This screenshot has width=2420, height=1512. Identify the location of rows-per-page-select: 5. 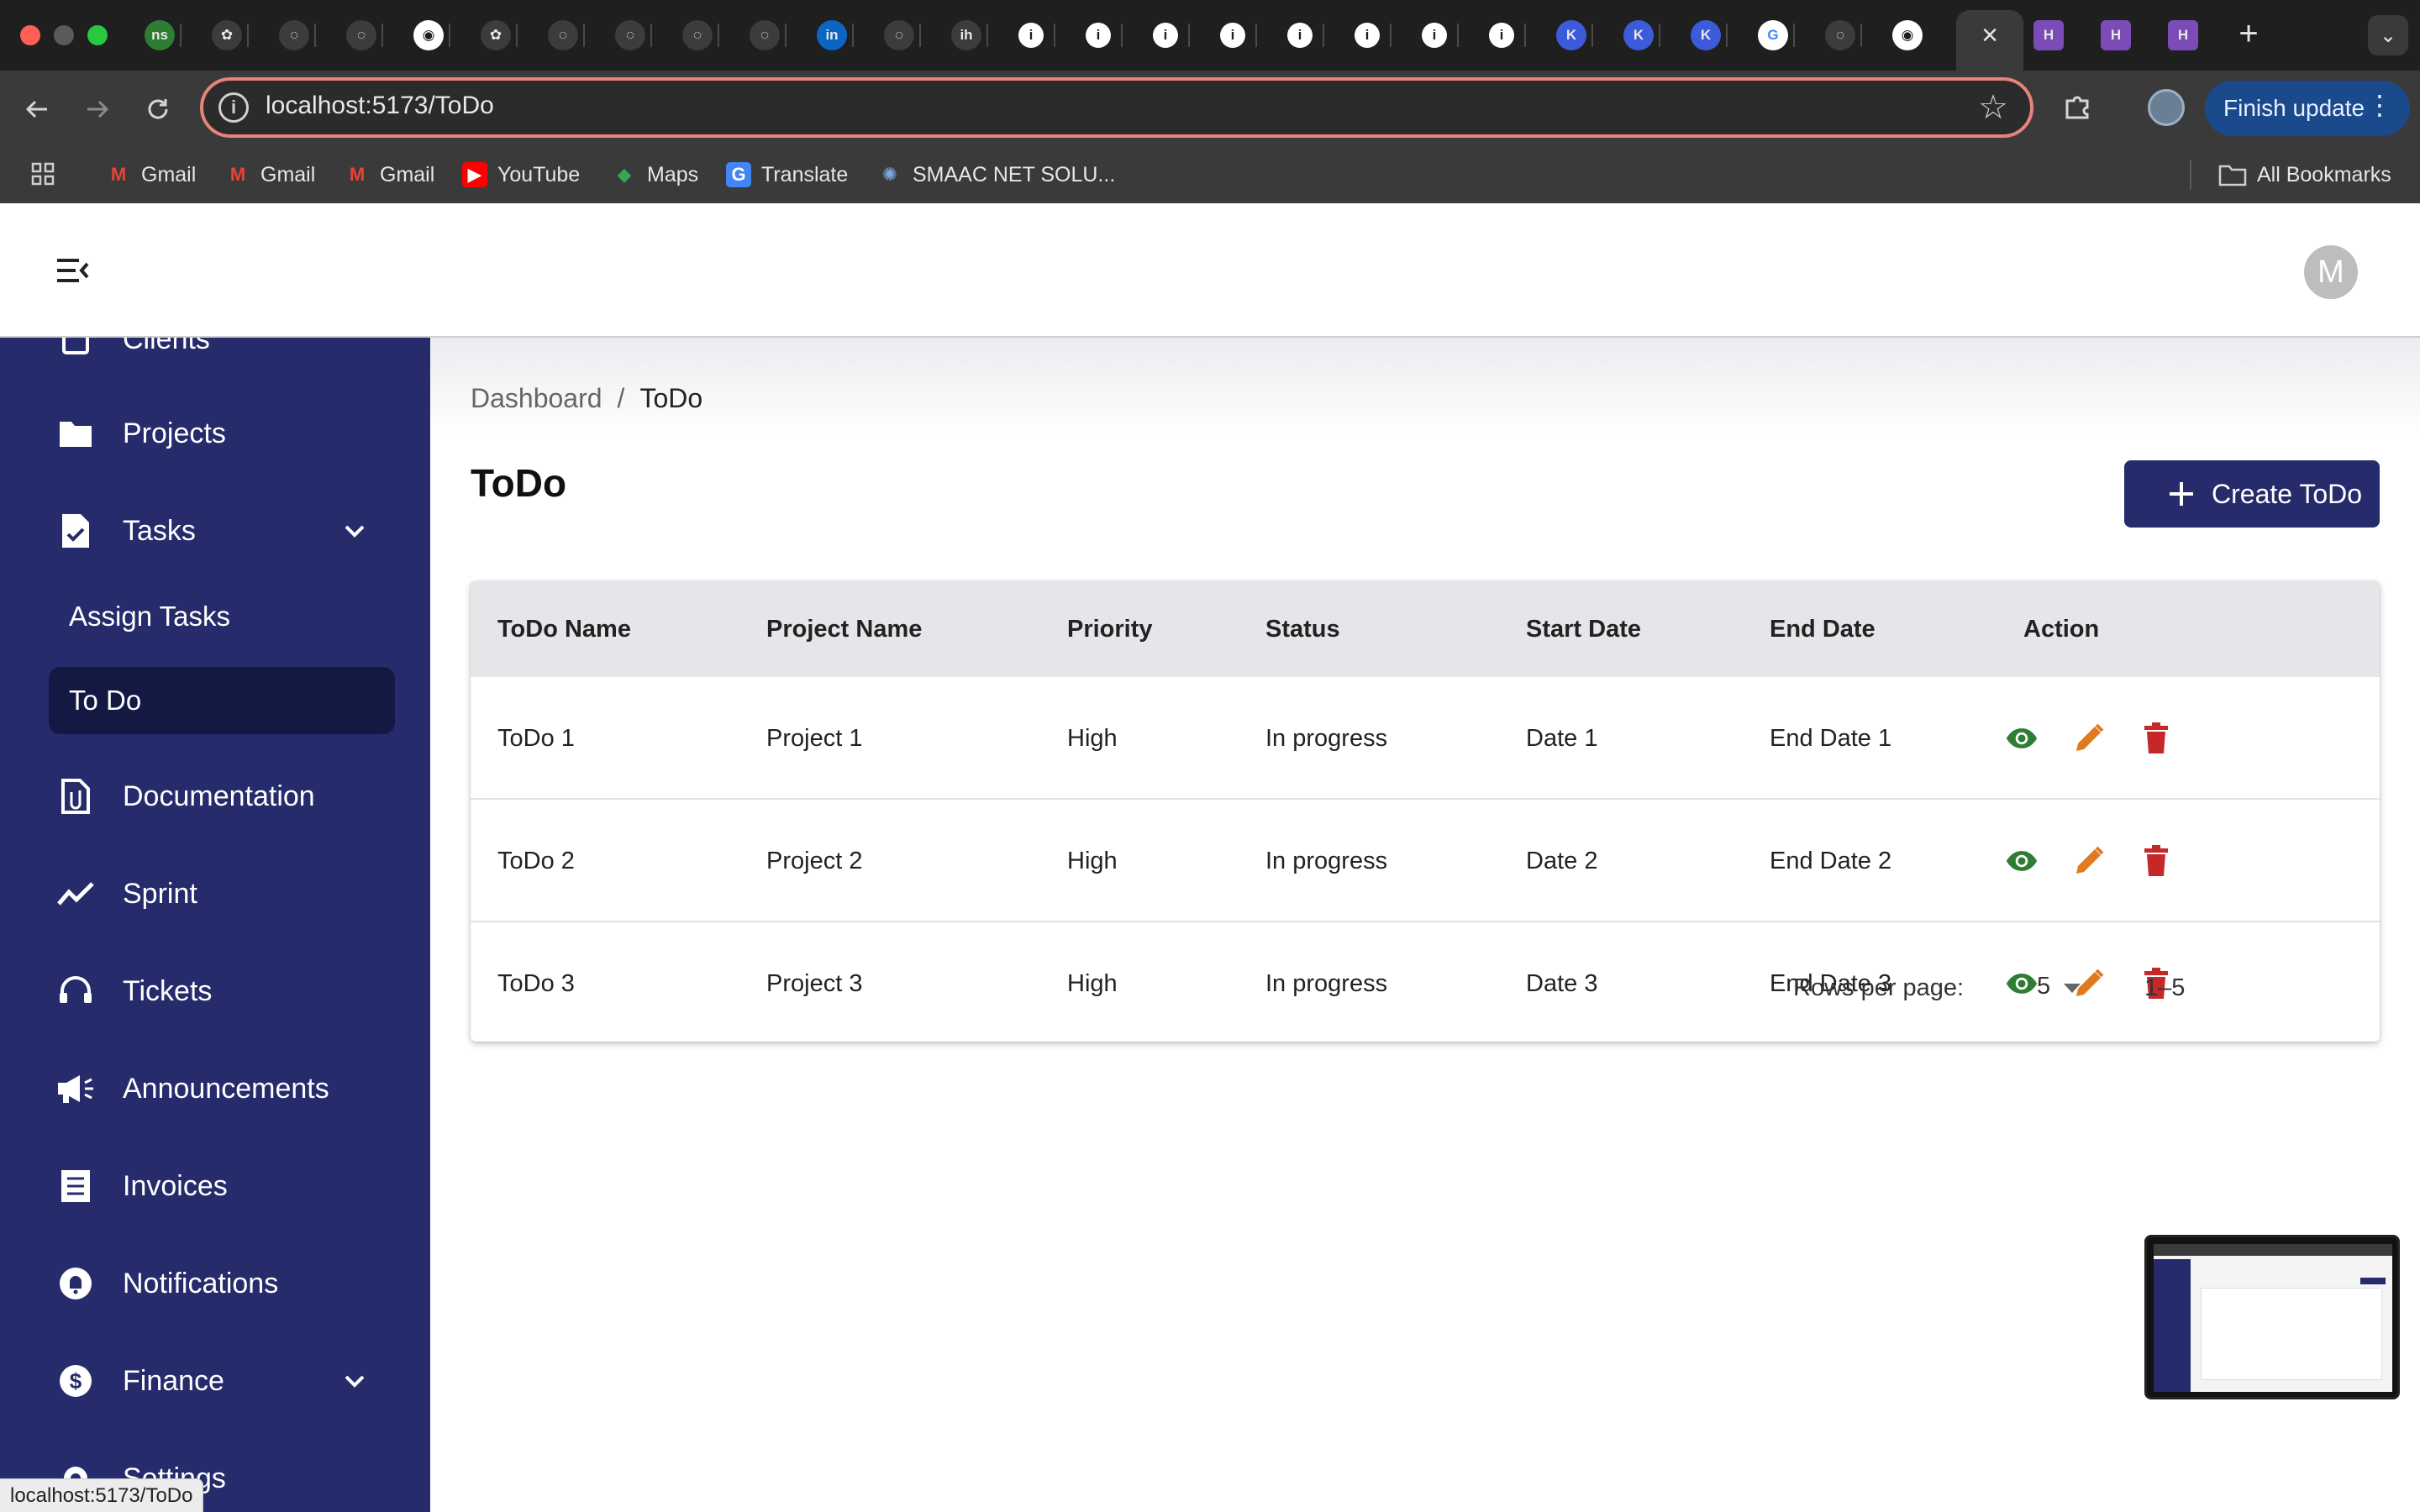
(2044, 986).